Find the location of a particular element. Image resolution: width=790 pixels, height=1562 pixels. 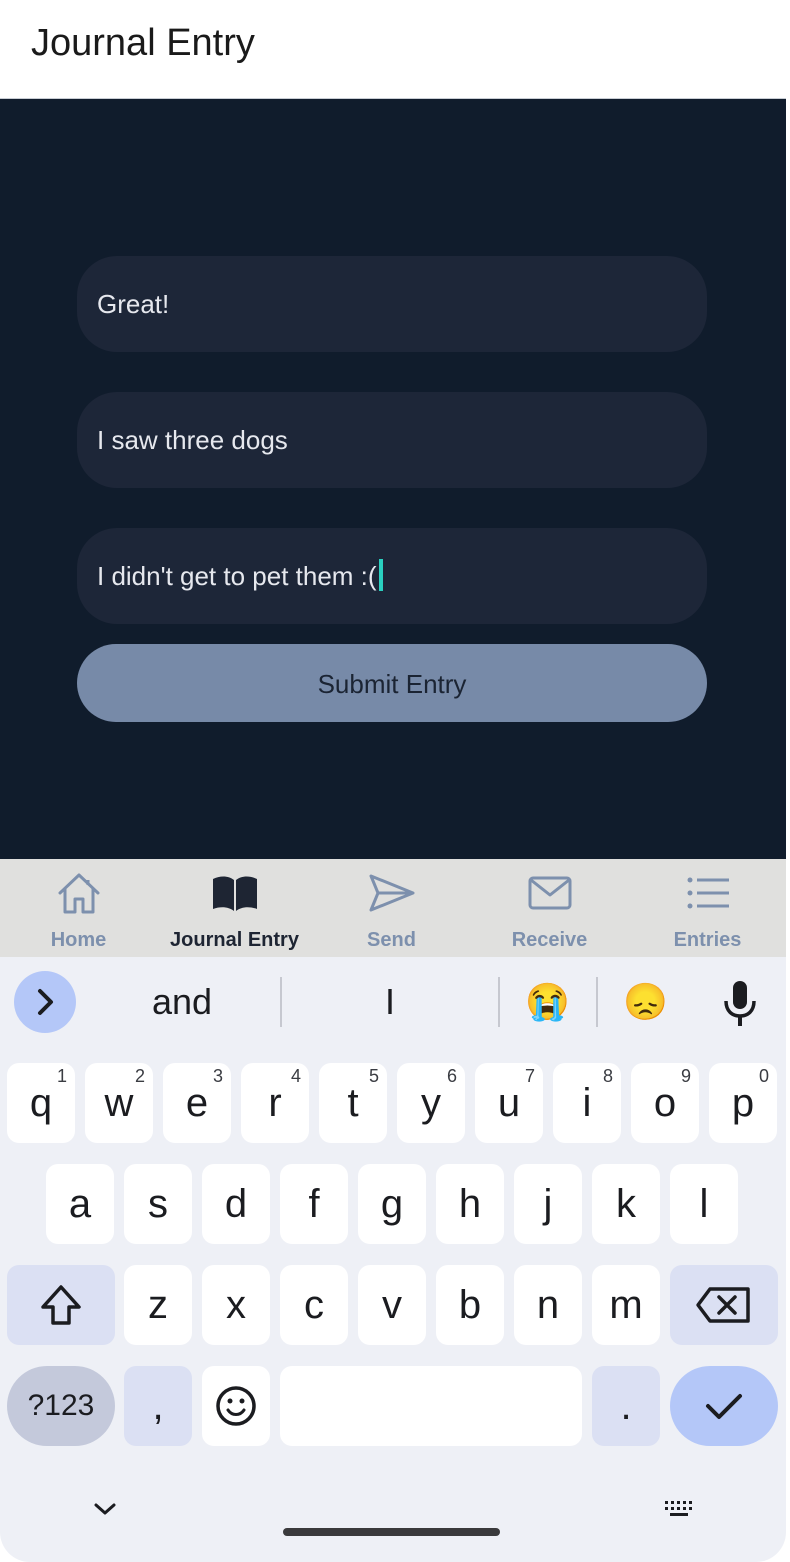

key-j: j is located at coordinates (548, 1204).